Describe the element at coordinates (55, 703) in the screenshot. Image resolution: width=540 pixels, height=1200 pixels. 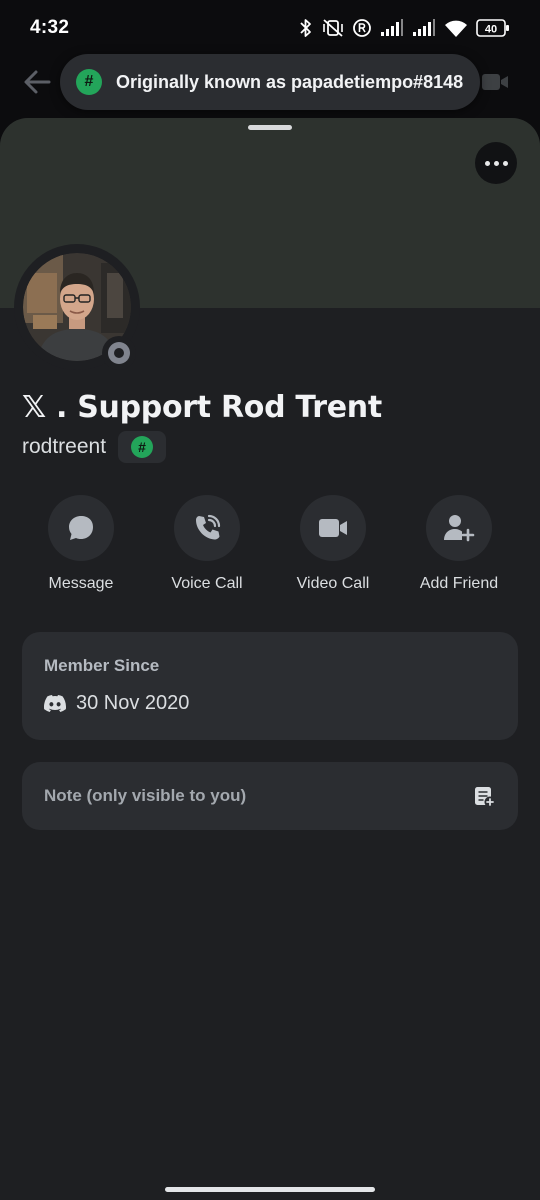
I see `discord-logo-icon` at that location.